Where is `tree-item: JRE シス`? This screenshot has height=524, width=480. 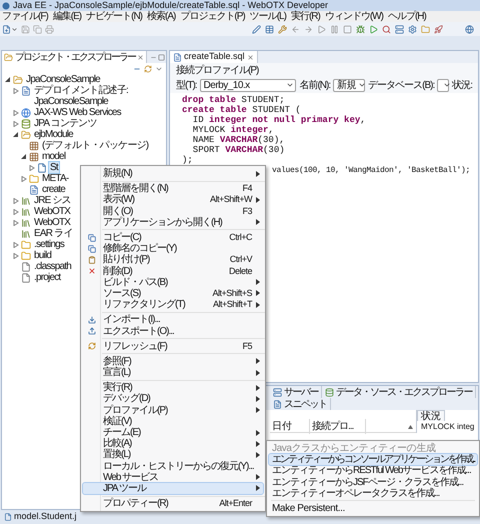 tree-item: JRE シス is located at coordinates (52, 200).